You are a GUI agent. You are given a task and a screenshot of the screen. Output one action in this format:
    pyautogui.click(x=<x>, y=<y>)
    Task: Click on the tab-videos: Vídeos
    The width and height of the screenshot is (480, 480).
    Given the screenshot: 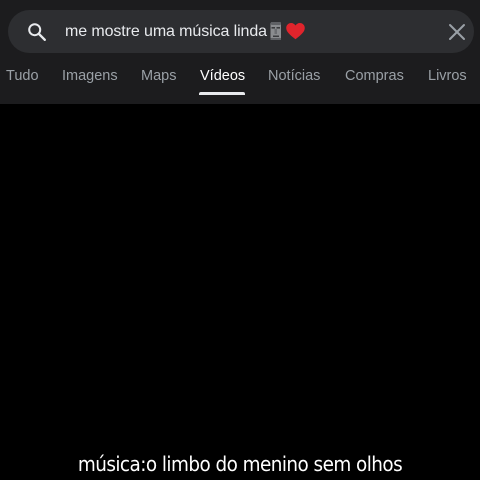 What is the action you would take?
    pyautogui.click(x=222, y=76)
    